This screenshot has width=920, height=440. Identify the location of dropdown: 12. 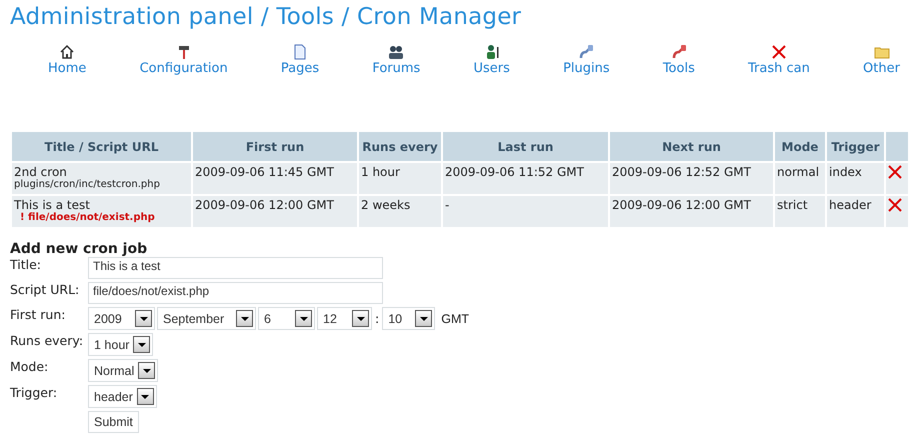
(344, 318).